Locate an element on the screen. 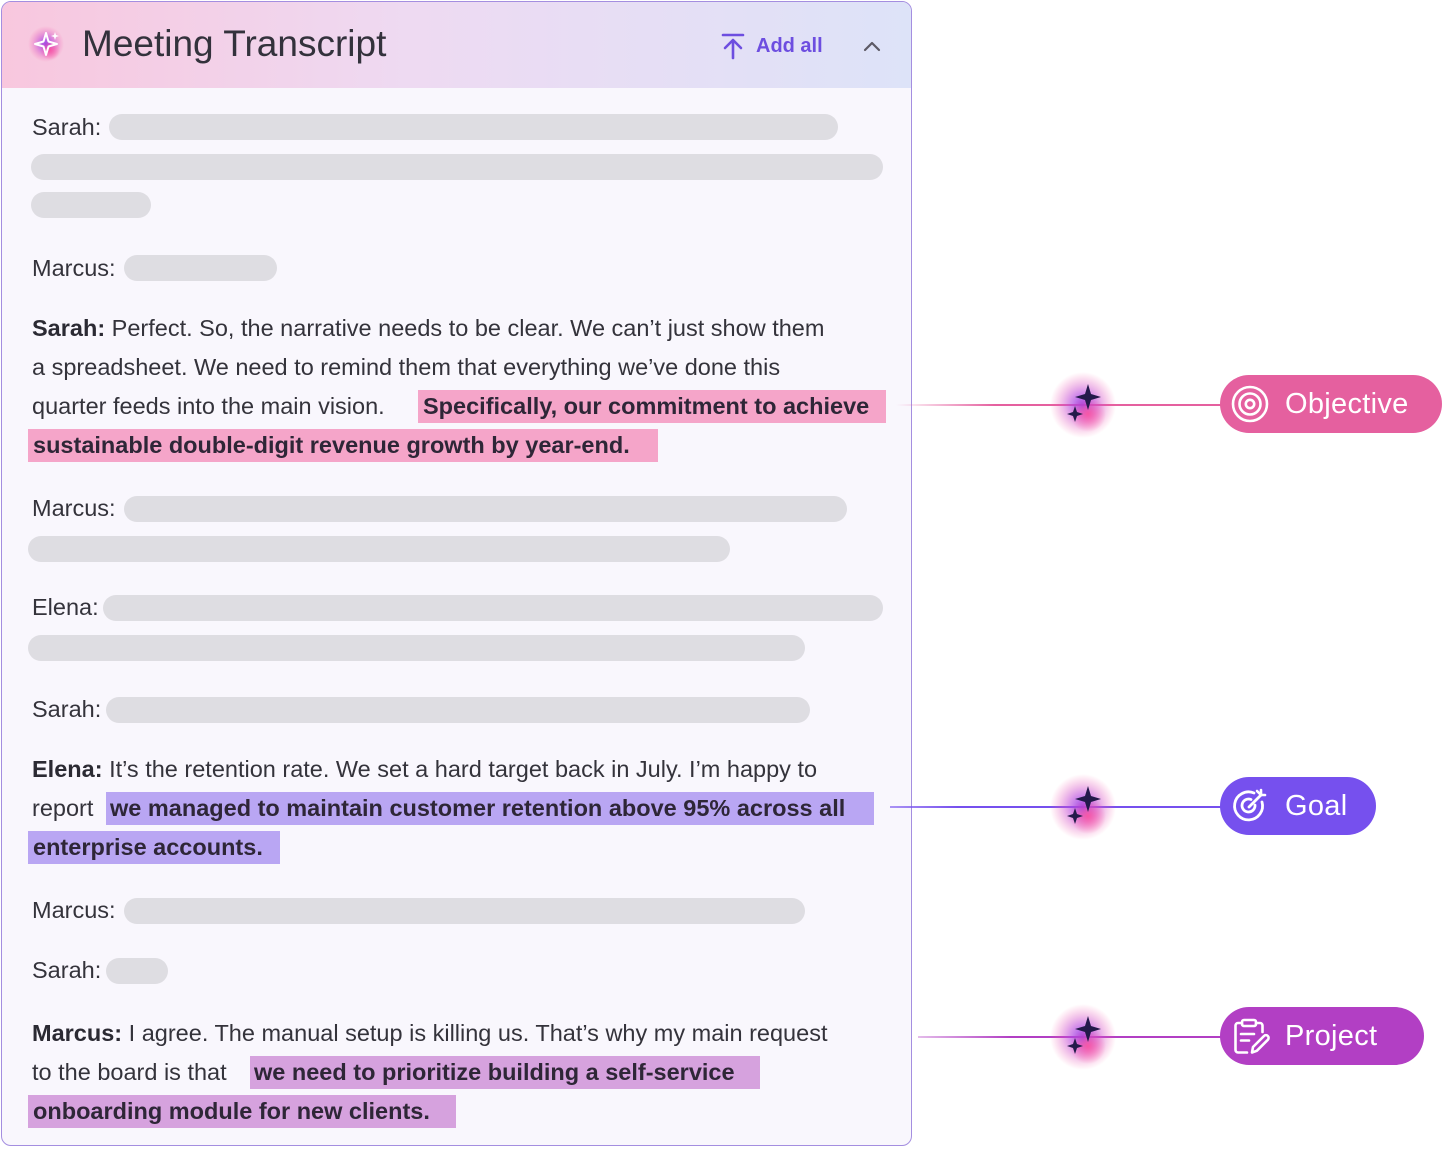  panel-header: Meeting Transcript Add all is located at coordinates (456, 45).